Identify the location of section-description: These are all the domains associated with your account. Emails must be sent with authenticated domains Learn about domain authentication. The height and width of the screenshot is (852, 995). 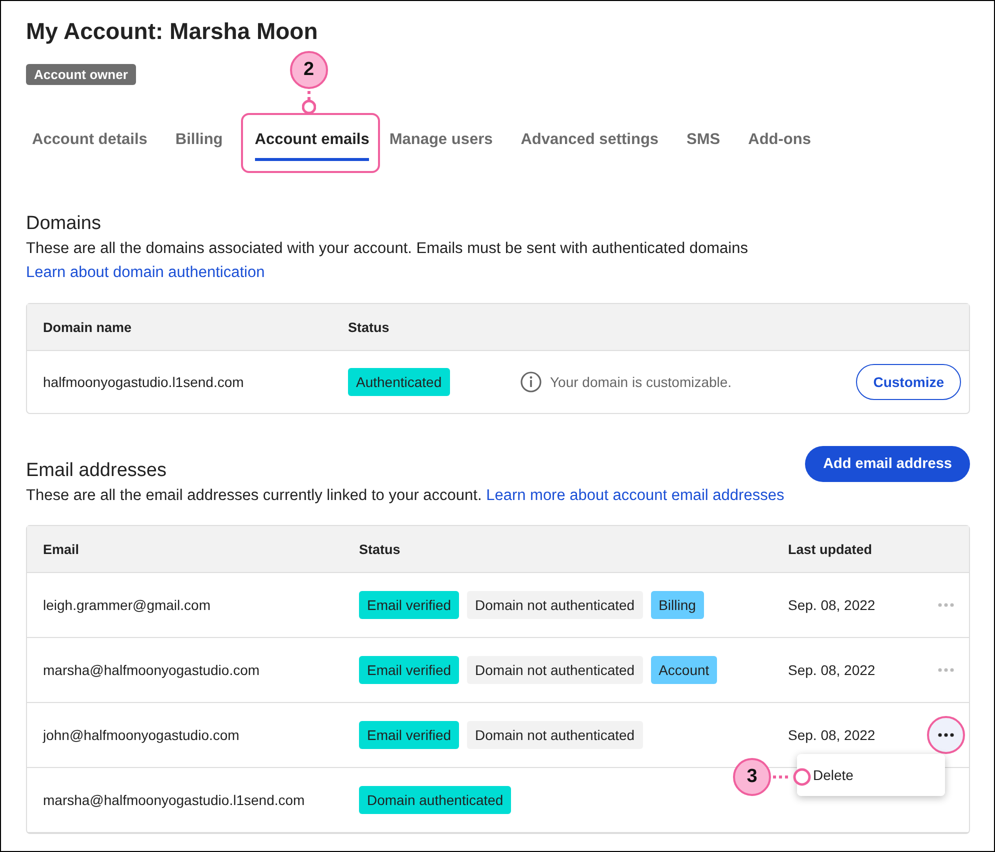
(387, 261).